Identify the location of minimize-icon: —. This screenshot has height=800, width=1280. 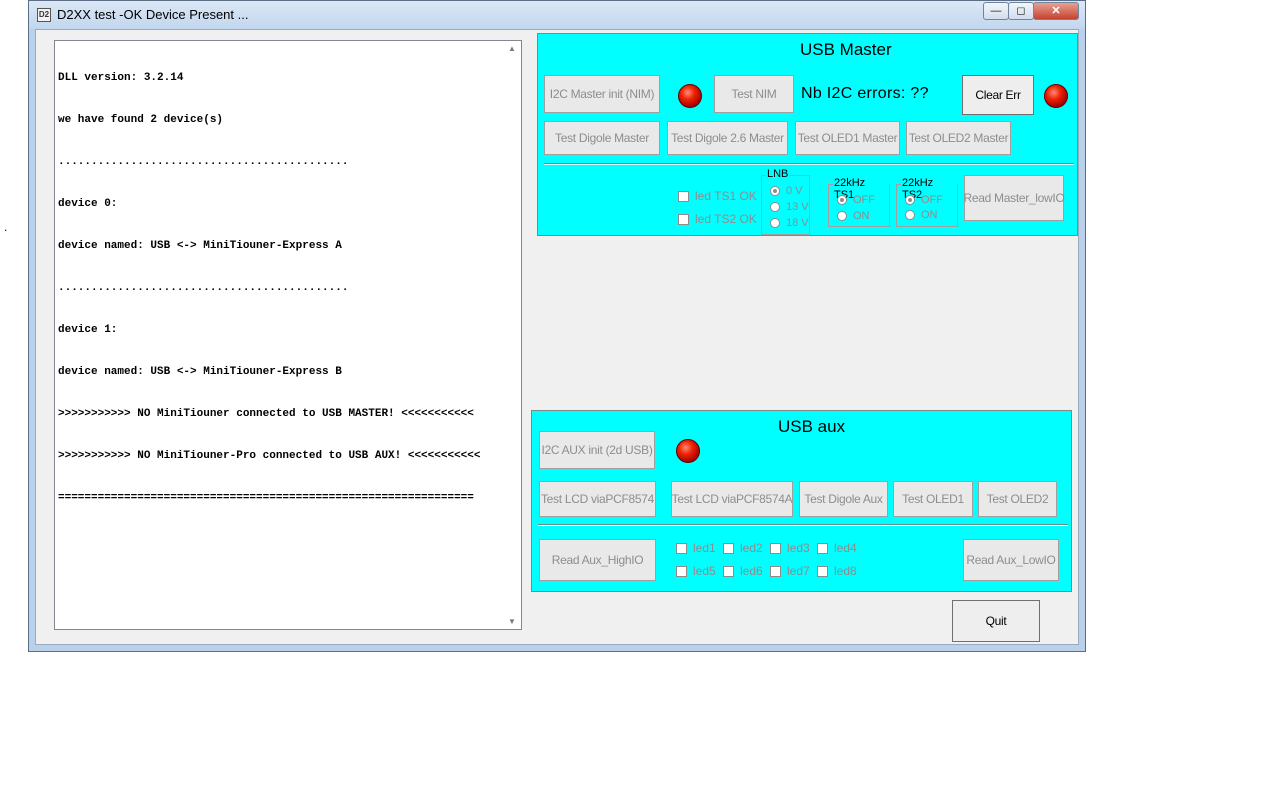
(996, 11).